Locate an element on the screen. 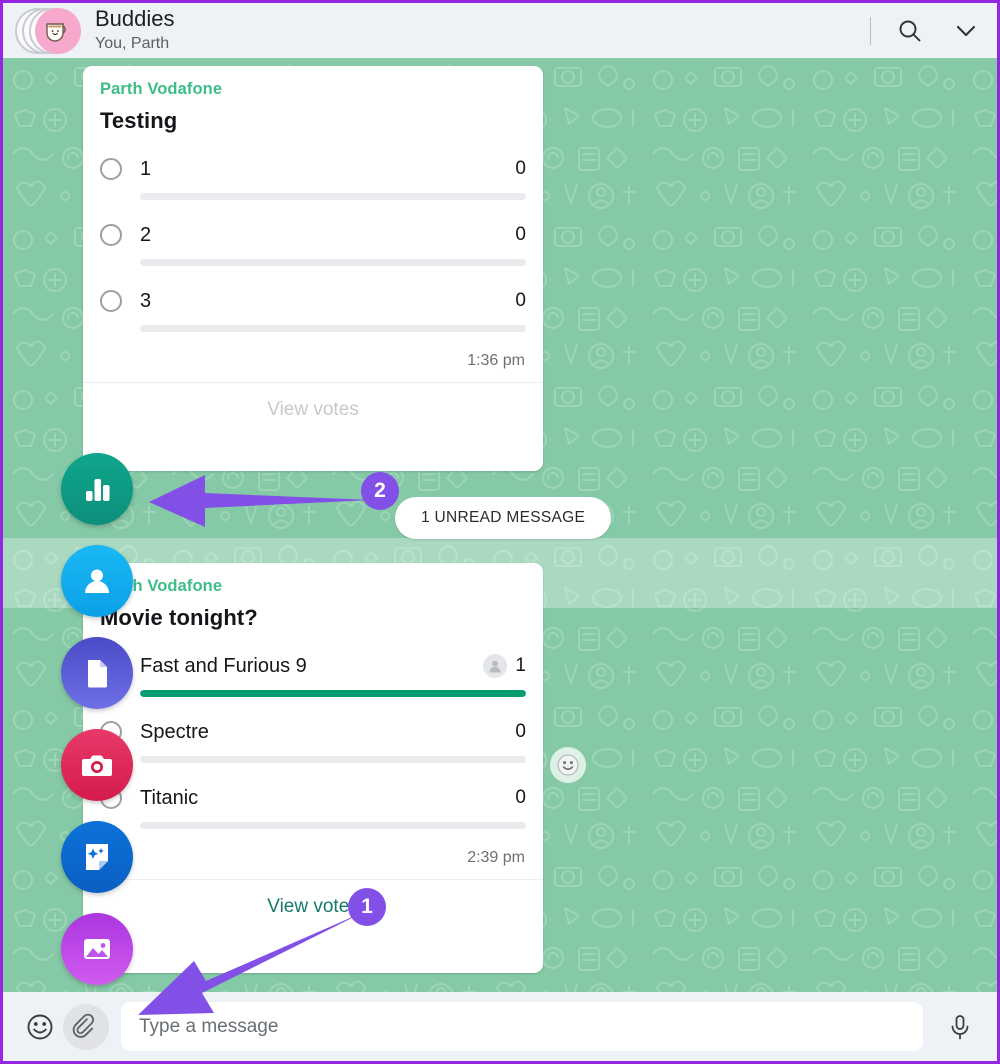  poll-option-label: 3 is located at coordinates (146, 300).